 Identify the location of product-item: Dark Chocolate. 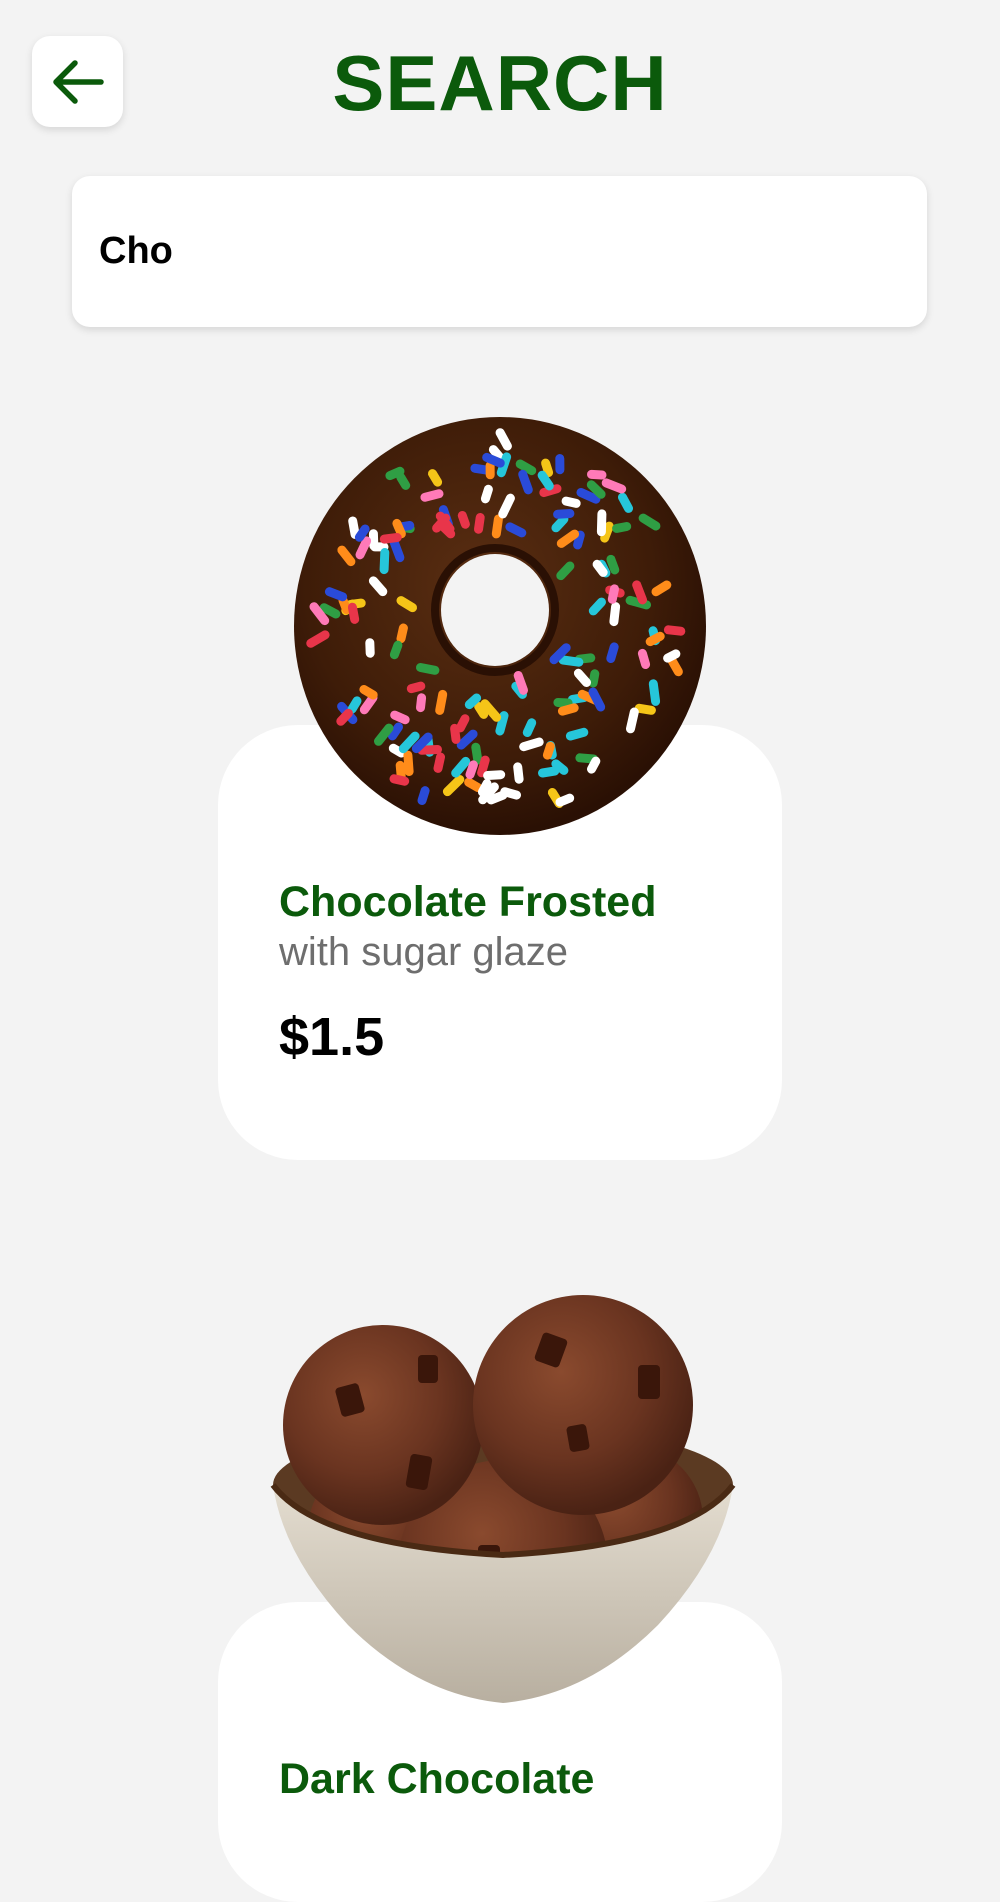
(500, 1545).